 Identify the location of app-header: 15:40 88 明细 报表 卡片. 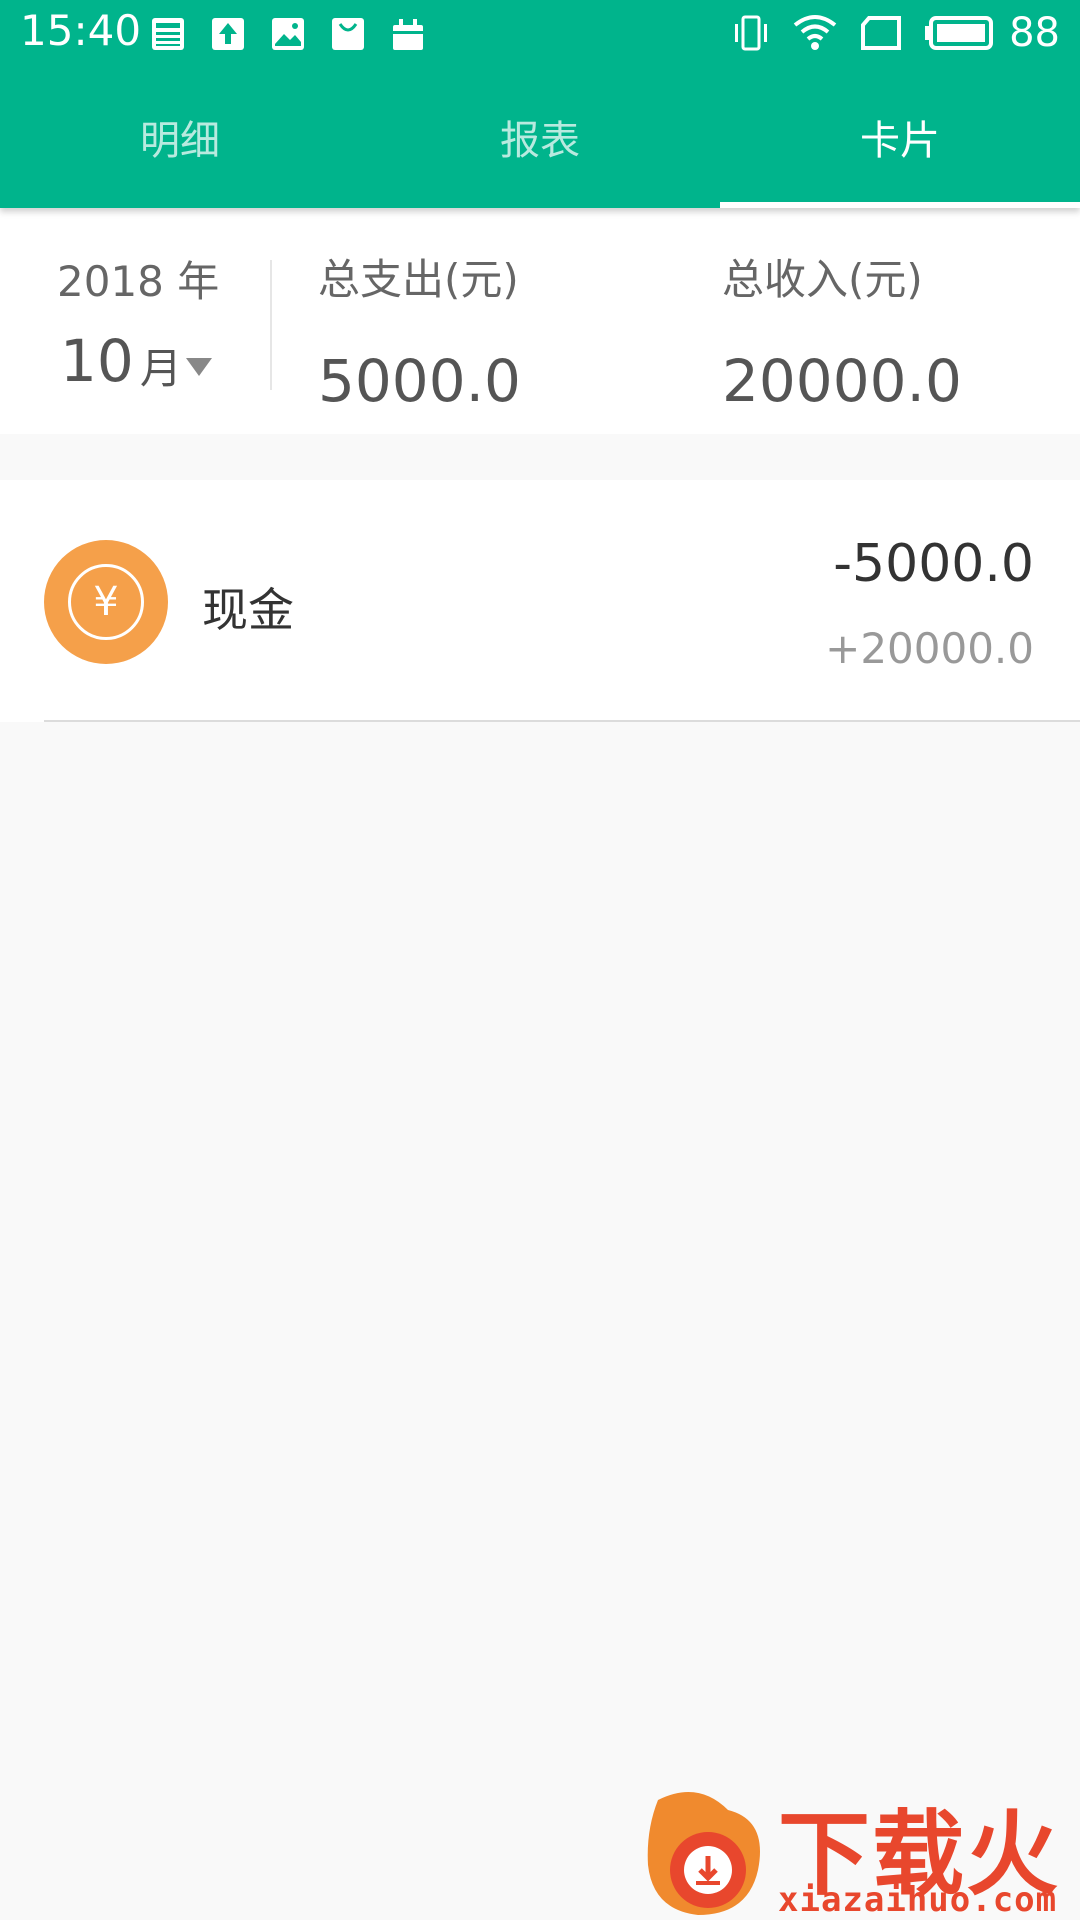
(540, 104).